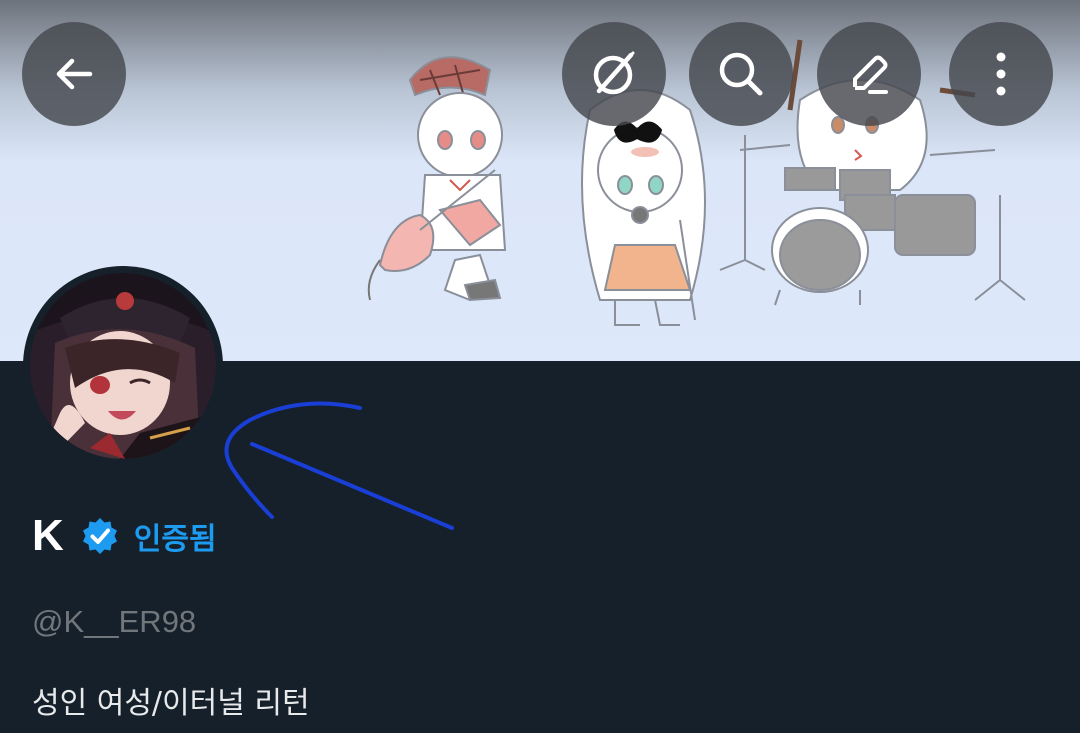  I want to click on back-button, so click(74, 74).